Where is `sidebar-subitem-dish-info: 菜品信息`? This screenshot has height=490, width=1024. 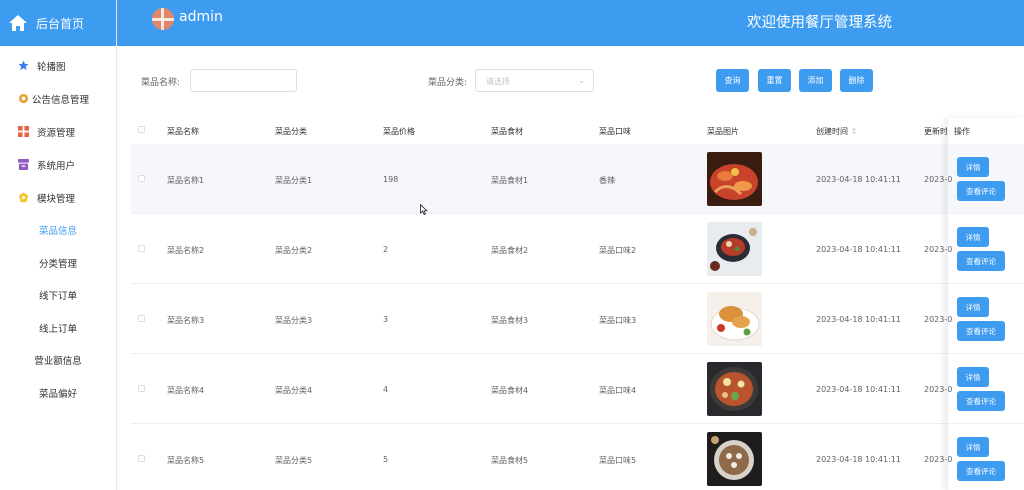
sidebar-subitem-dish-info: 菜品信息 is located at coordinates (58, 230).